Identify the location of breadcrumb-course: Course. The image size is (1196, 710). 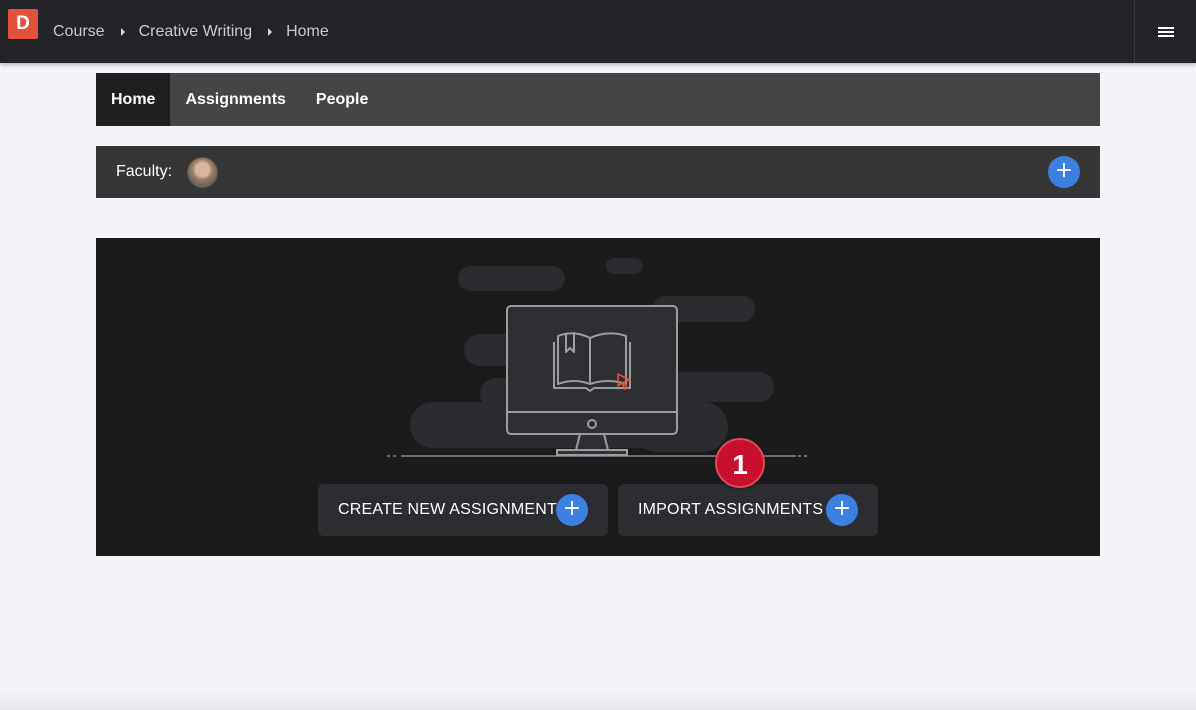
(79, 32).